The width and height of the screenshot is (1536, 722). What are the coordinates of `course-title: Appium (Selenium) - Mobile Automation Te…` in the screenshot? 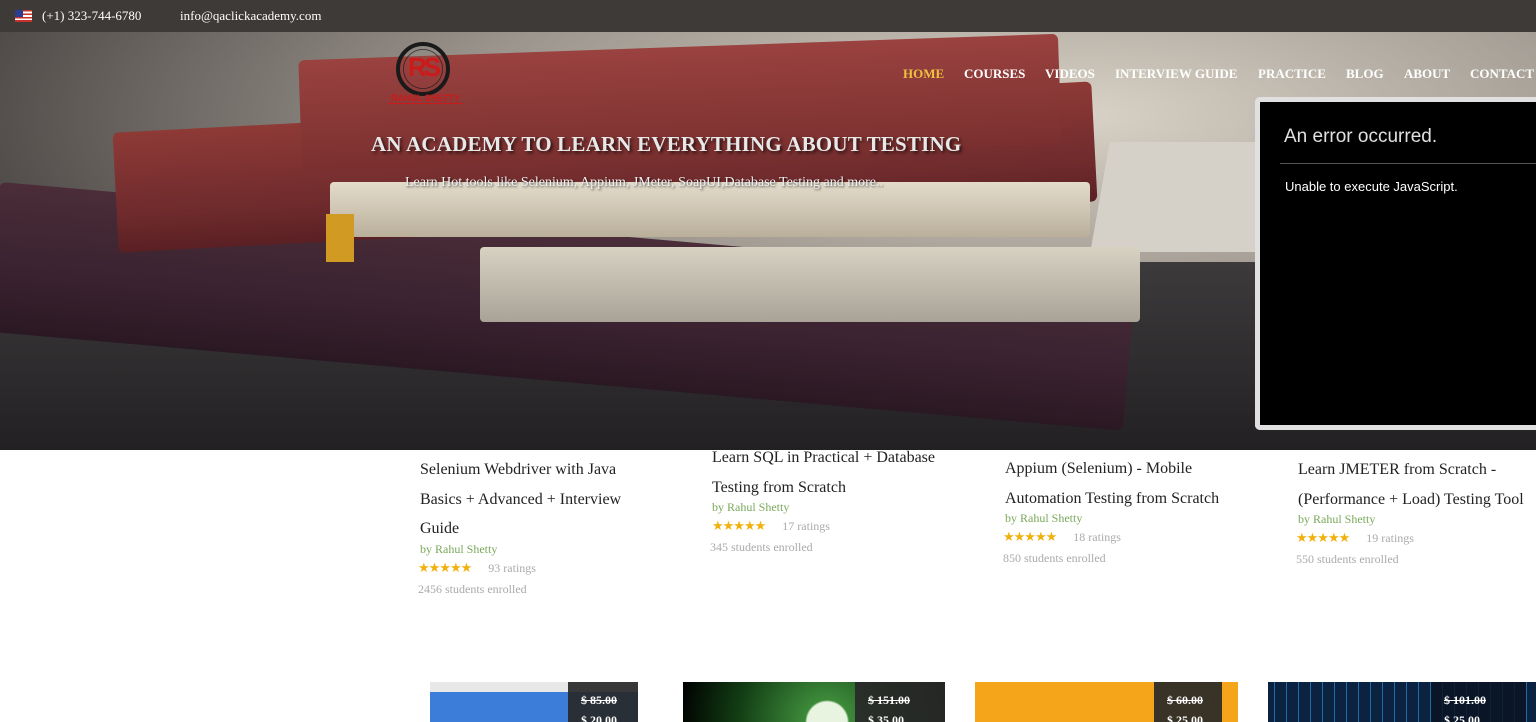 It's located at (1120, 483).